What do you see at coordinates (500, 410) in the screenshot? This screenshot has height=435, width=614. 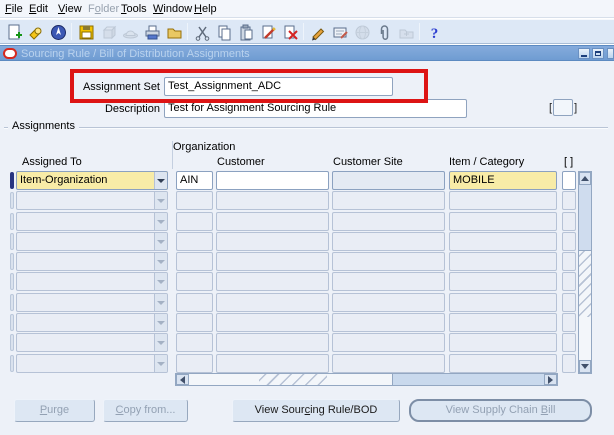 I see `view-supply-chain-bill-button: View Supply Chain Bill` at bounding box center [500, 410].